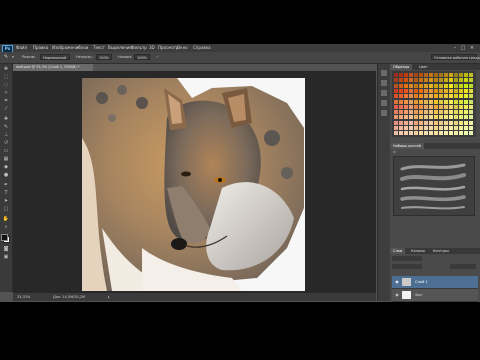  What do you see at coordinates (6, 93) in the screenshot?
I see `quick-select-tool-icon: ✧` at bounding box center [6, 93].